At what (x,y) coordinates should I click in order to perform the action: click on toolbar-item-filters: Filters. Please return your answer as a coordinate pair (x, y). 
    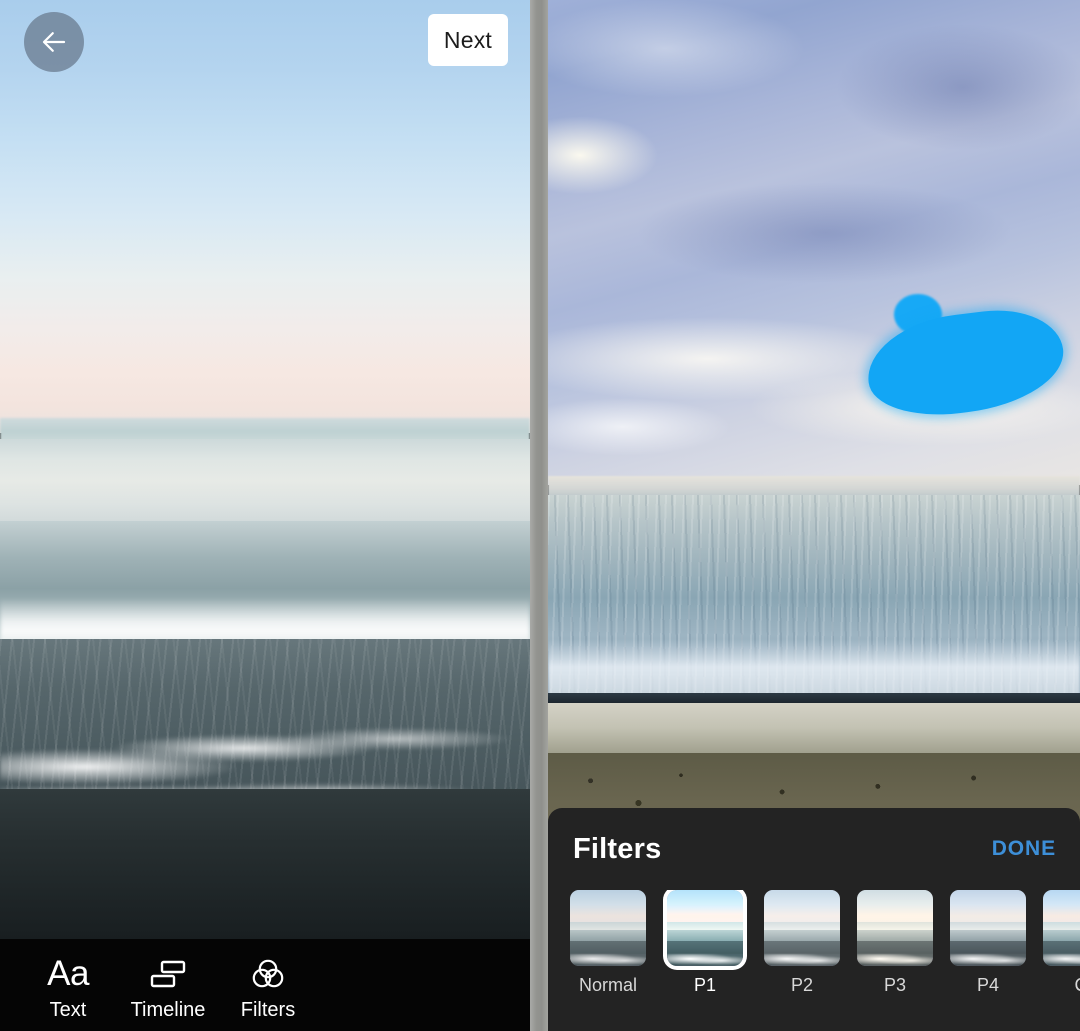
    Looking at the image, I should click on (268, 987).